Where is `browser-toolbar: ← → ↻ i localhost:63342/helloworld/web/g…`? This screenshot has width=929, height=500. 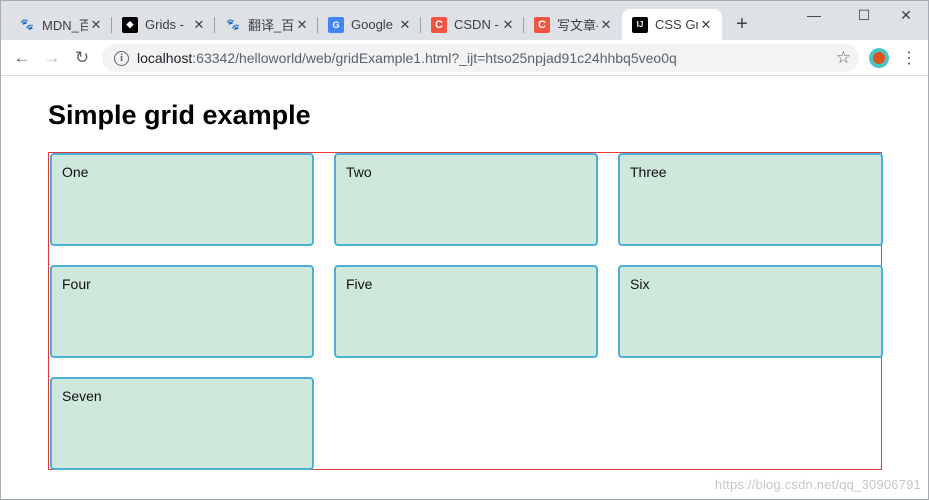 browser-toolbar: ← → ↻ i localhost:63342/helloworld/web/g… is located at coordinates (464, 58).